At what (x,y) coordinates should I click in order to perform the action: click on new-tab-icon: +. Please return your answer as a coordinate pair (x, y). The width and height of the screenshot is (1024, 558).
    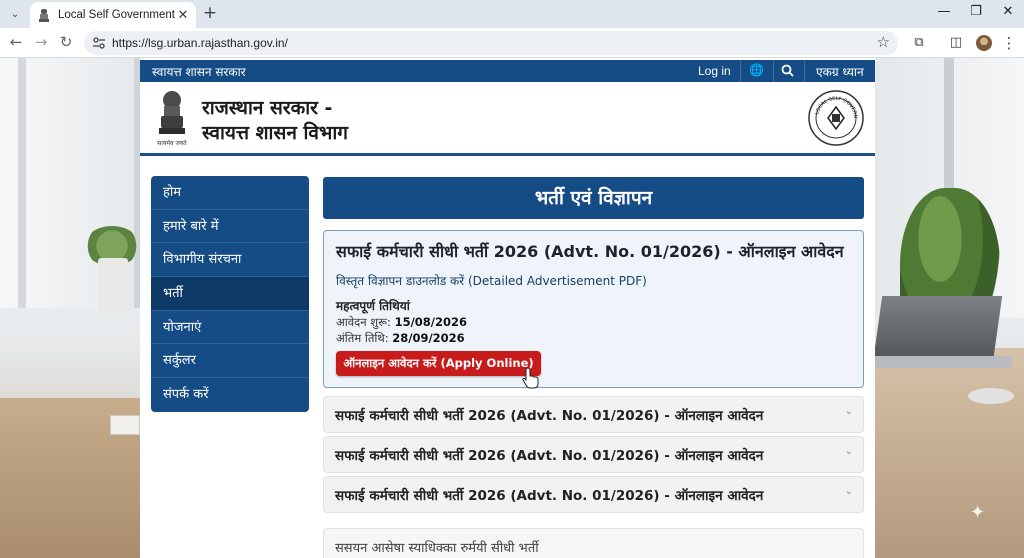
    Looking at the image, I should click on (210, 14).